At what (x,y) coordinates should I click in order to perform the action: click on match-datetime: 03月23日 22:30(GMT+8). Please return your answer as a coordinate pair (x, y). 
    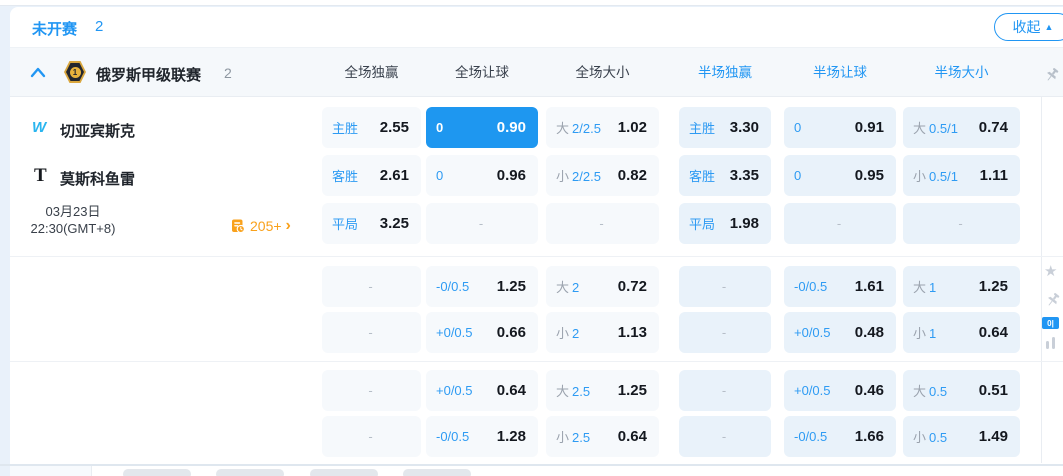
    Looking at the image, I should click on (73, 220).